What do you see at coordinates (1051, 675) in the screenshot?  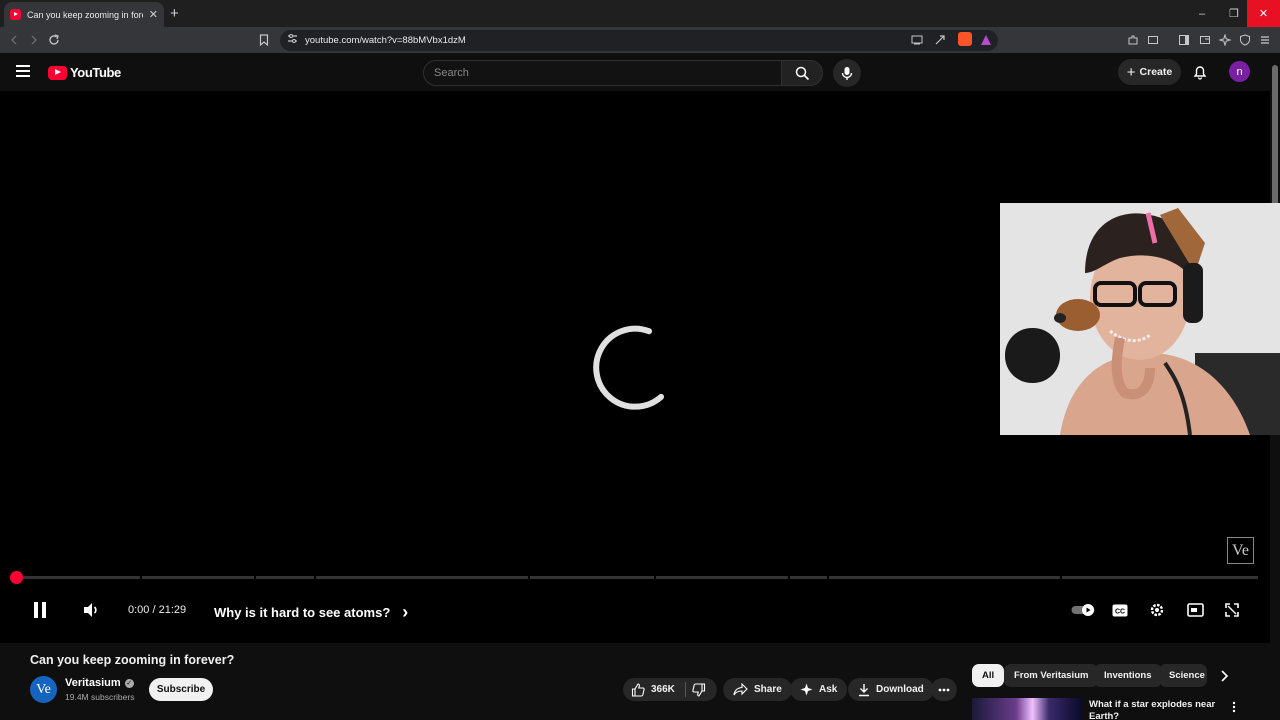 I see `chip-from-veritasium: From Veritasium` at bounding box center [1051, 675].